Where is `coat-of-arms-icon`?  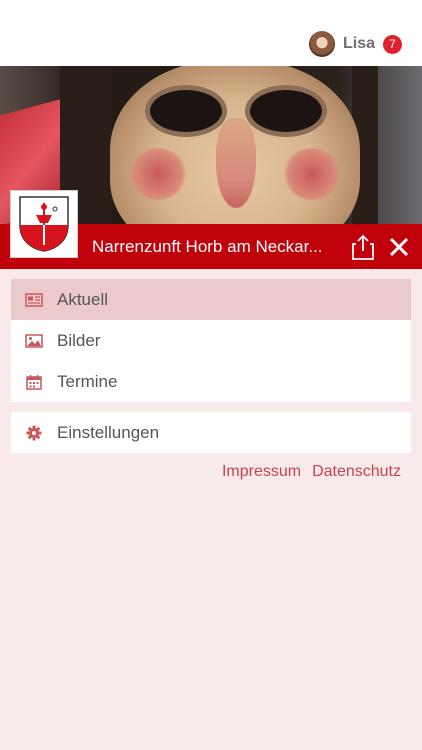 coat-of-arms-icon is located at coordinates (44, 224).